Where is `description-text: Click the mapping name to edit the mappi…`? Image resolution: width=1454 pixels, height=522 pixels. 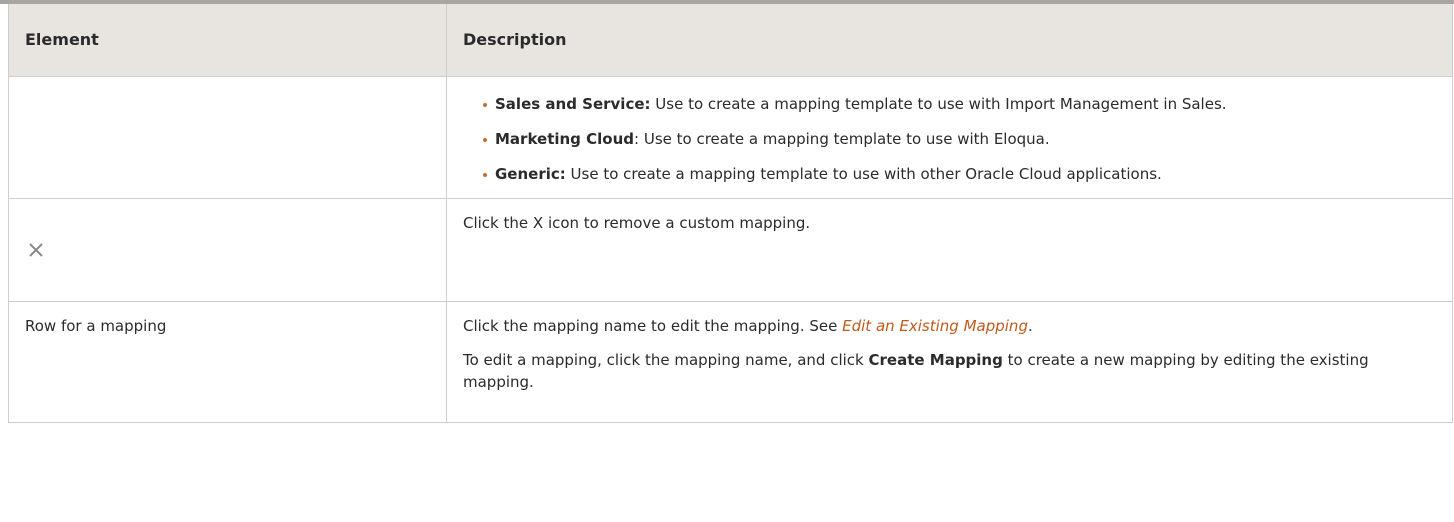 description-text: Click the mapping name to edit the mappi… is located at coordinates (653, 326).